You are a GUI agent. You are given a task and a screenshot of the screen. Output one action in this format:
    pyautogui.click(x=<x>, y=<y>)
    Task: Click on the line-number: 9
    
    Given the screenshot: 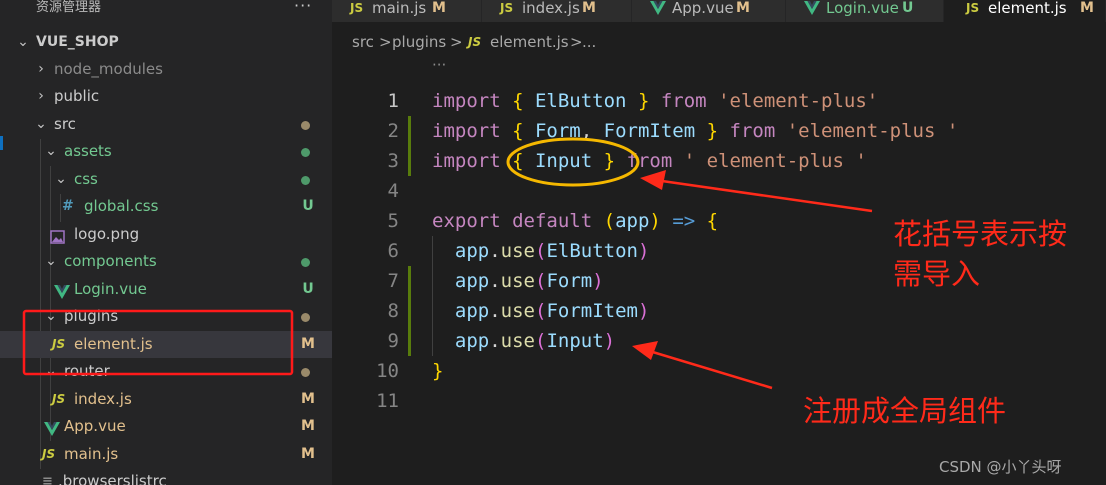 What is the action you would take?
    pyautogui.click(x=393, y=341)
    